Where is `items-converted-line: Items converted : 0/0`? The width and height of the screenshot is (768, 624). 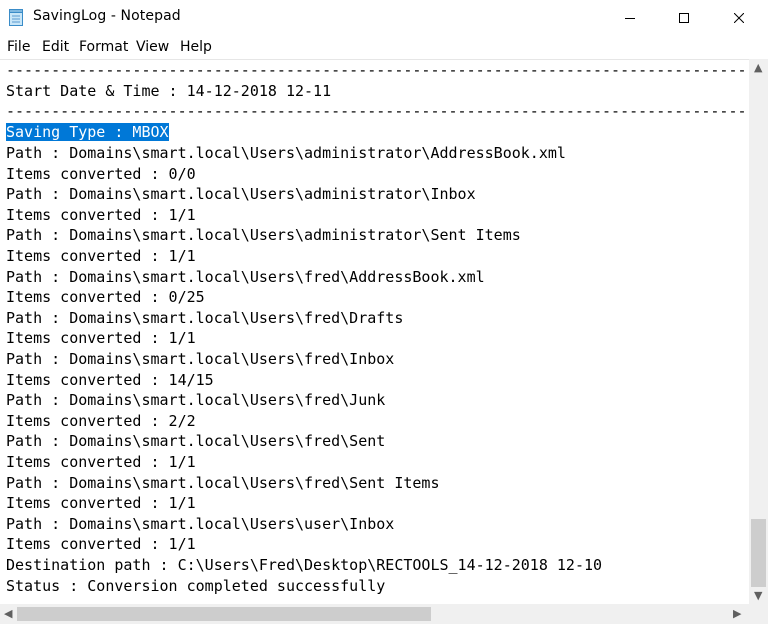 items-converted-line: Items converted : 0/0 is located at coordinates (101, 173).